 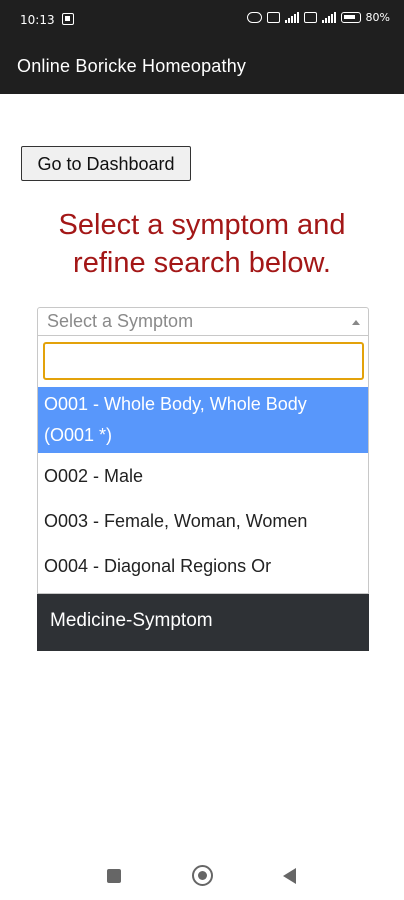 What do you see at coordinates (37, 20) in the screenshot?
I see `status-time: 10:13` at bounding box center [37, 20].